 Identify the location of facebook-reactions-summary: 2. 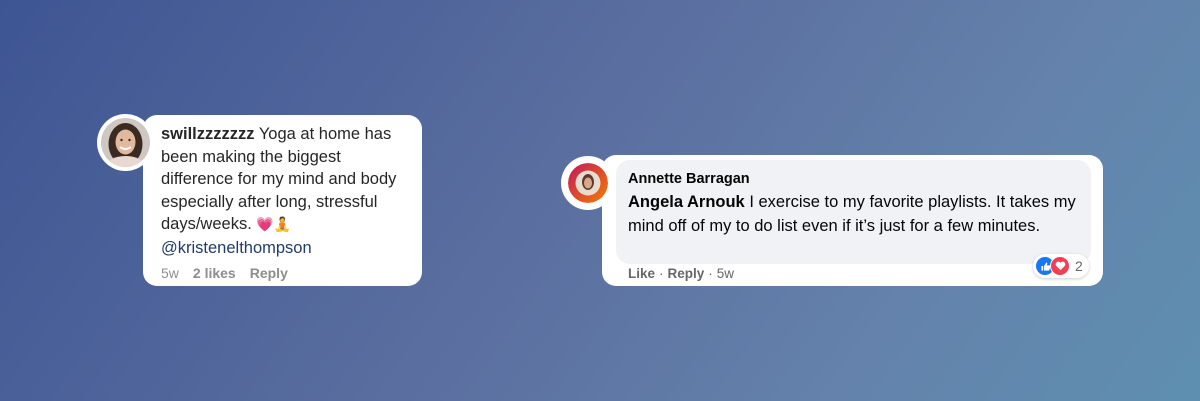
(1061, 266).